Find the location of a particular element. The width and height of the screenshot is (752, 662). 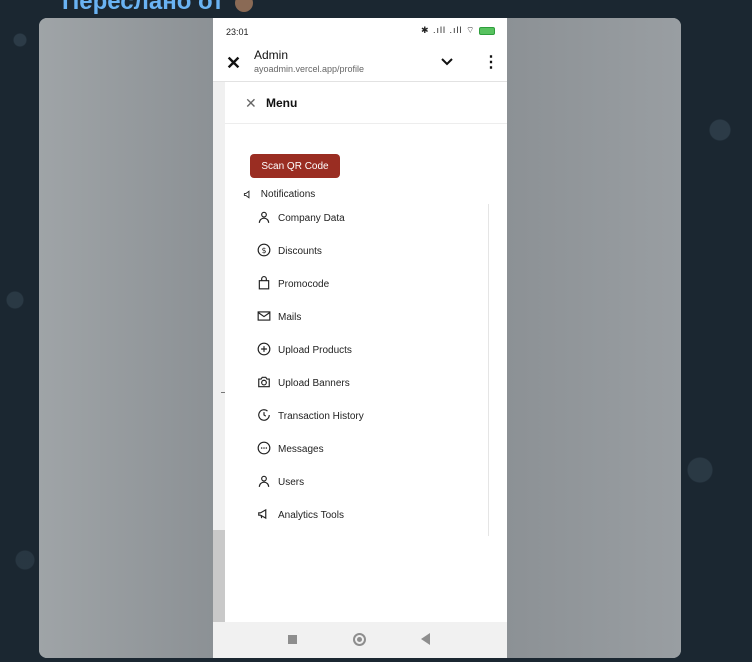

menu-item-label: Company Data is located at coordinates (311, 218).